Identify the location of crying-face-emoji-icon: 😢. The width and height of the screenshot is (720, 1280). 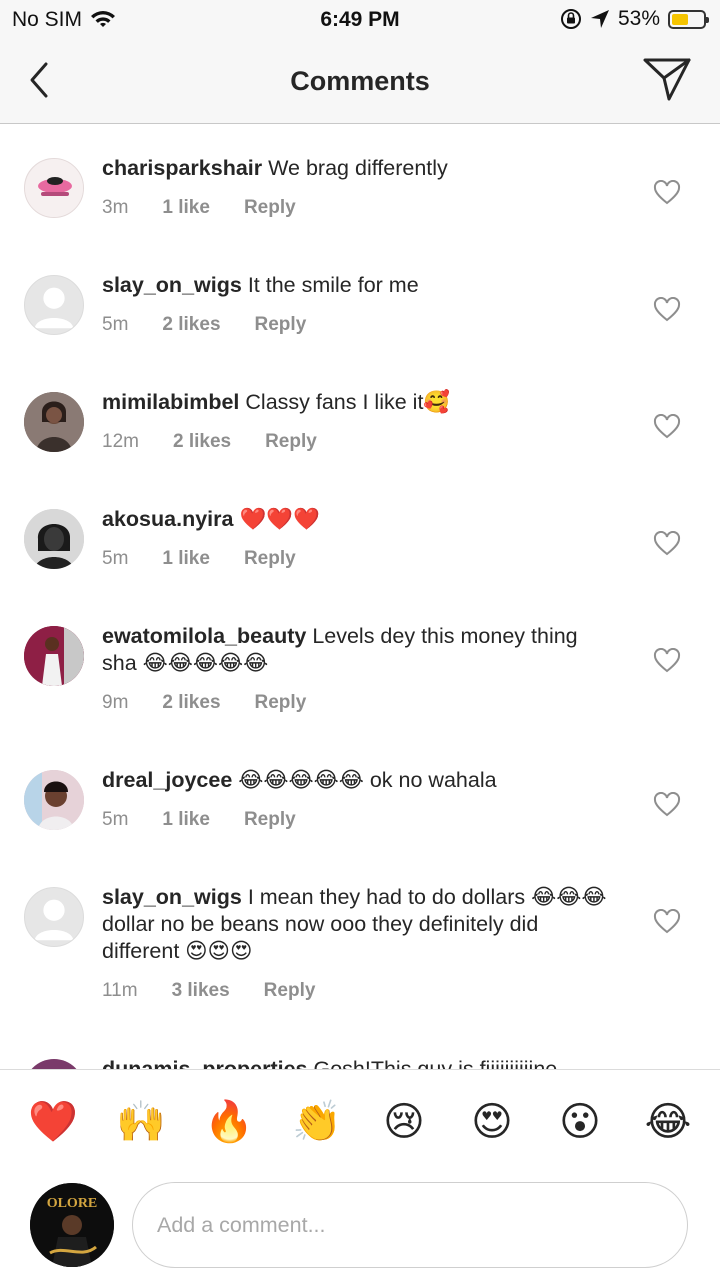
(404, 1122).